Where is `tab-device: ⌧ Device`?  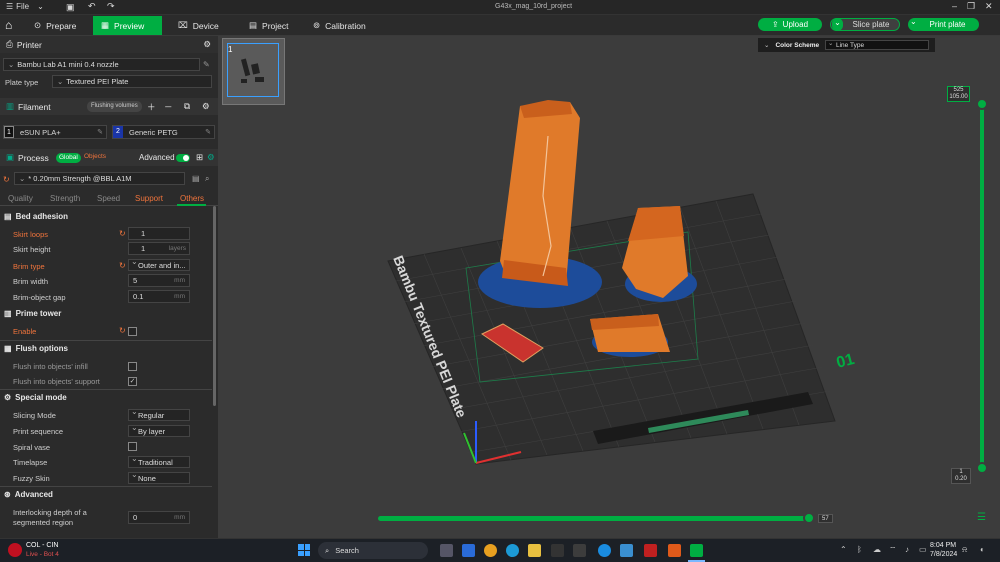 tab-device: ⌧ Device is located at coordinates (201, 25).